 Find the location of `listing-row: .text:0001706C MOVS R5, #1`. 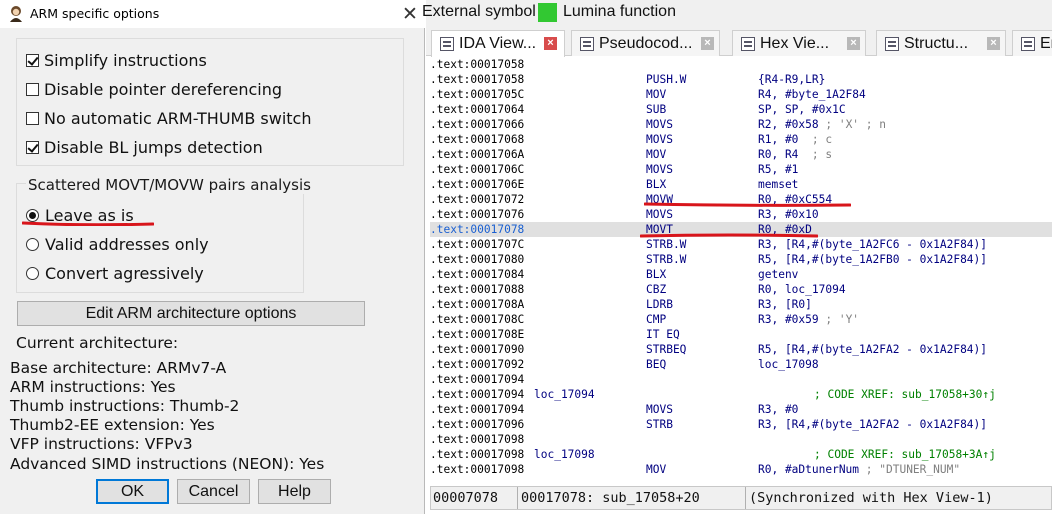

listing-row: .text:0001706C MOVS R5, #1 is located at coordinates (741, 169).